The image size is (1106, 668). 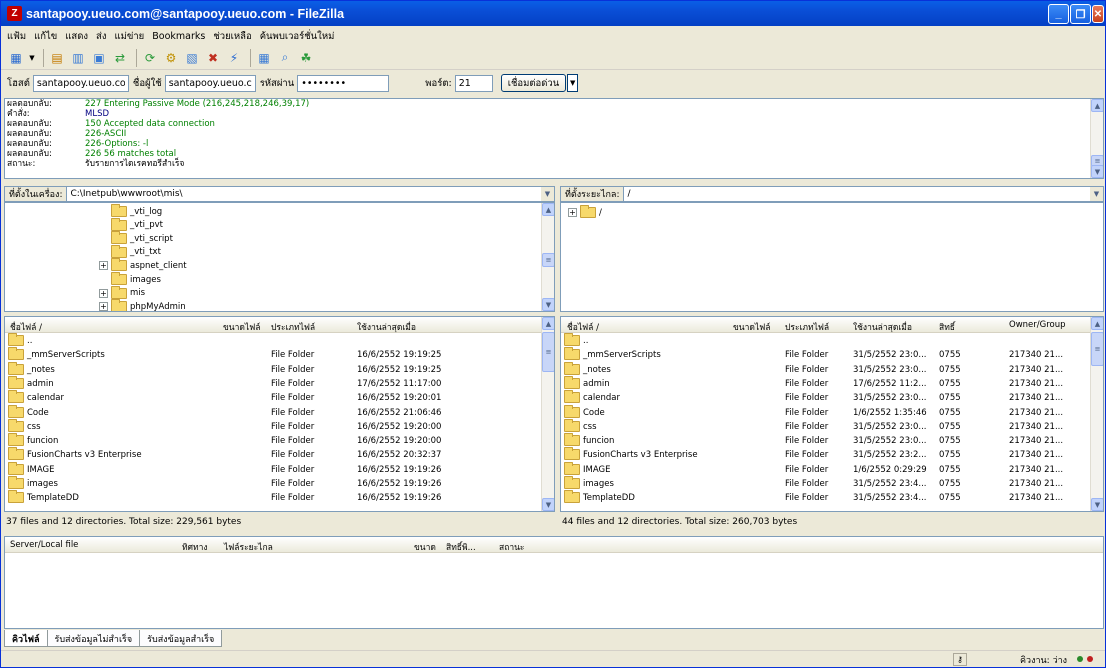 What do you see at coordinates (1080, 14) in the screenshot?
I see `maximize-button: ❐` at bounding box center [1080, 14].